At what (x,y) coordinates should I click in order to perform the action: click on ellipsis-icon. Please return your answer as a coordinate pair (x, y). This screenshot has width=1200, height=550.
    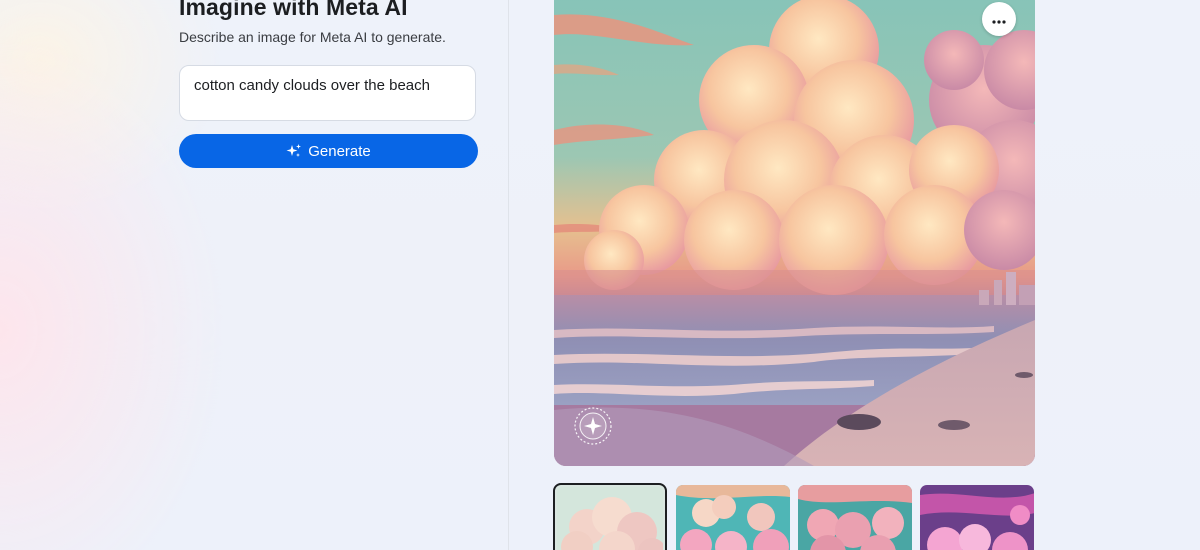
    Looking at the image, I should click on (999, 19).